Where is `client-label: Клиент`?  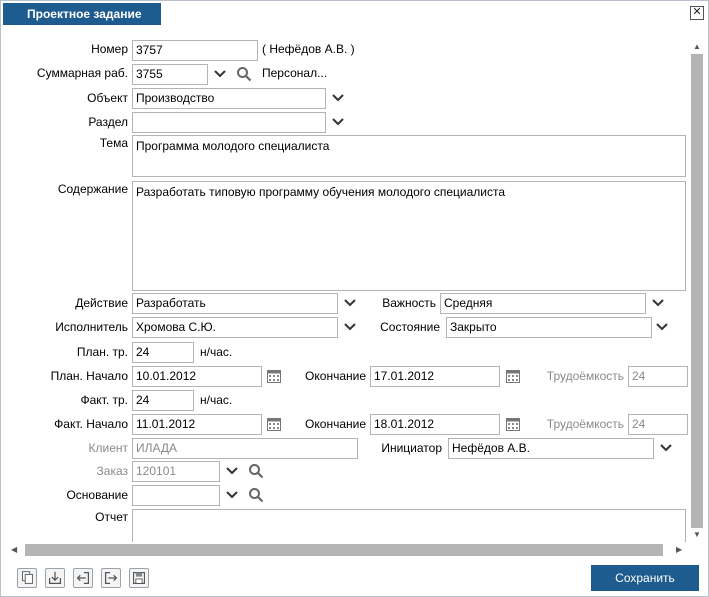 client-label: Клиент is located at coordinates (108, 448).